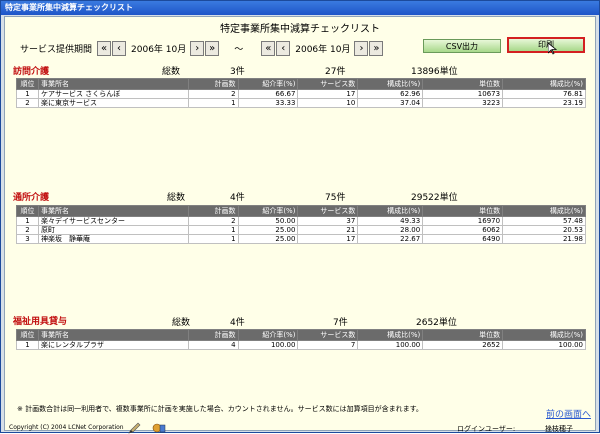  Describe the element at coordinates (390, 221) in the screenshot. I see `service-ratio-cell: 49.33` at that location.